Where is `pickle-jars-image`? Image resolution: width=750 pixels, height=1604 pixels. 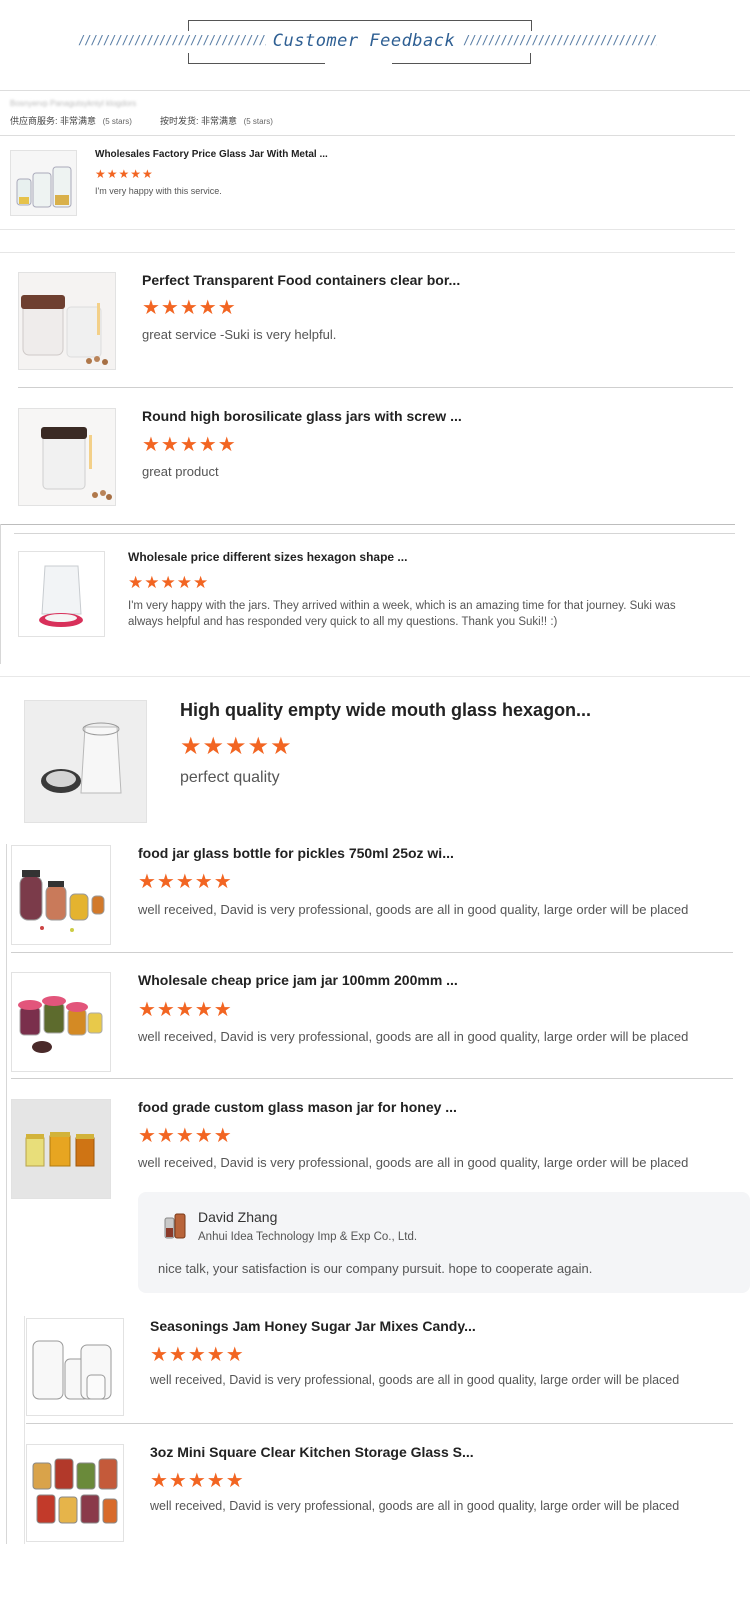
pickle-jars-image is located at coordinates (61, 895).